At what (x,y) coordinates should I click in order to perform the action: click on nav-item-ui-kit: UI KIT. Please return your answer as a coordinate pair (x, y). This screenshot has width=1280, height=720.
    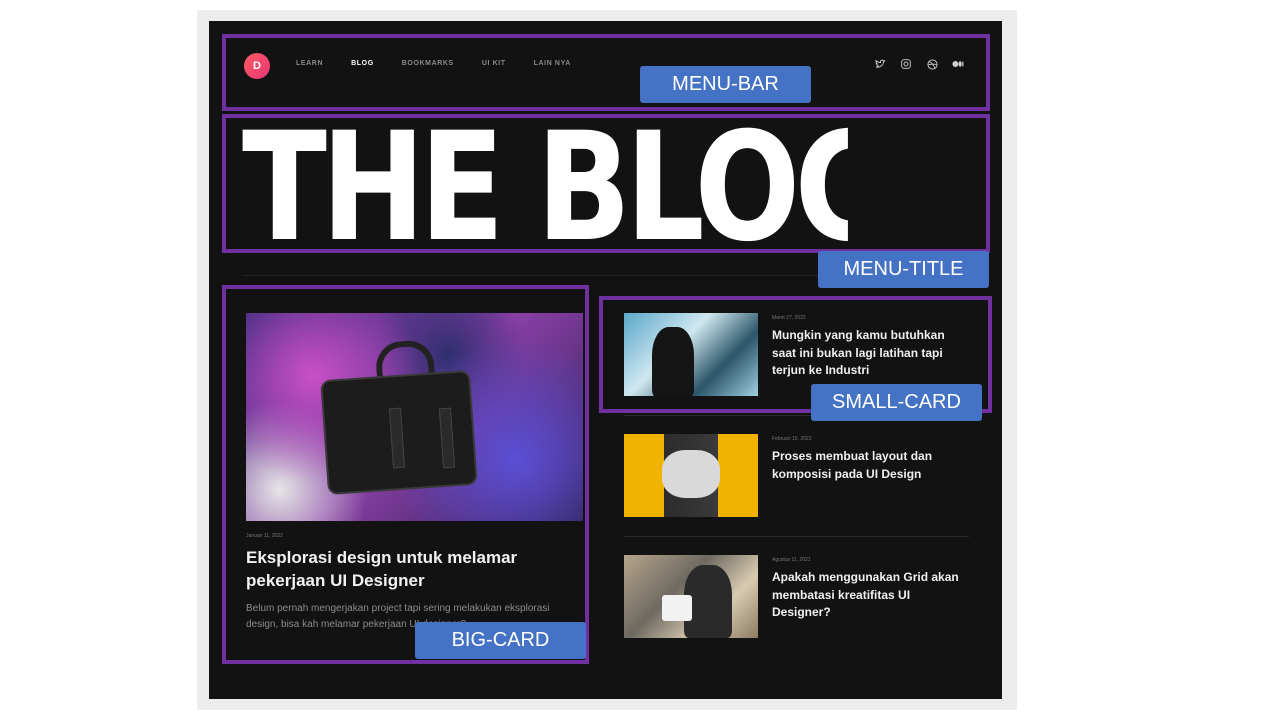
    Looking at the image, I should click on (494, 63).